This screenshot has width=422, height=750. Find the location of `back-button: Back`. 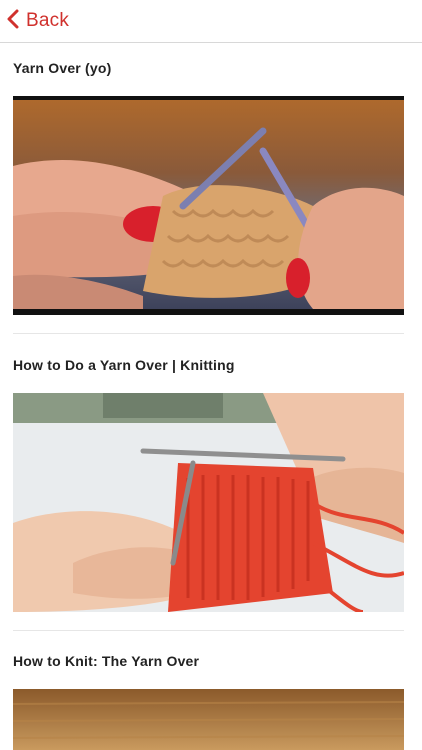

back-button: Back is located at coordinates (37, 21).